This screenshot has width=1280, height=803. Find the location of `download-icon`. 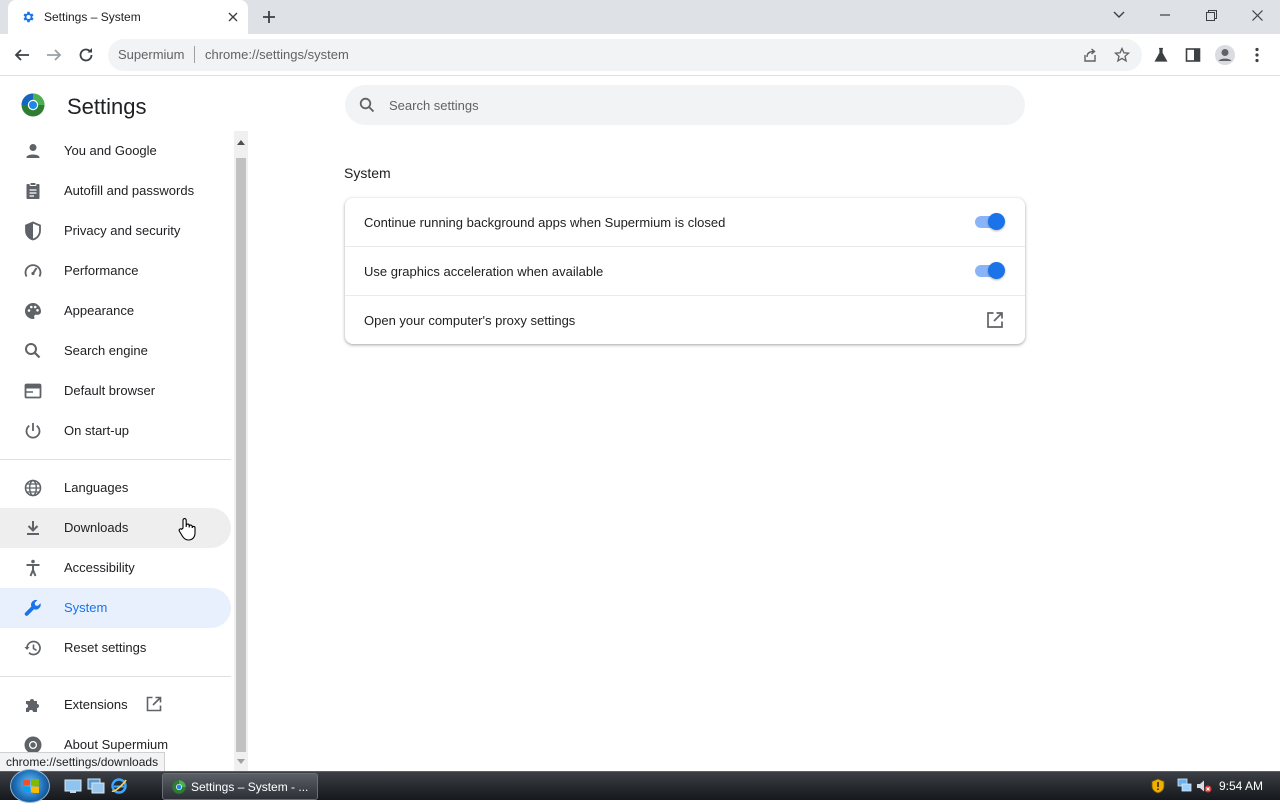

download-icon is located at coordinates (33, 528).